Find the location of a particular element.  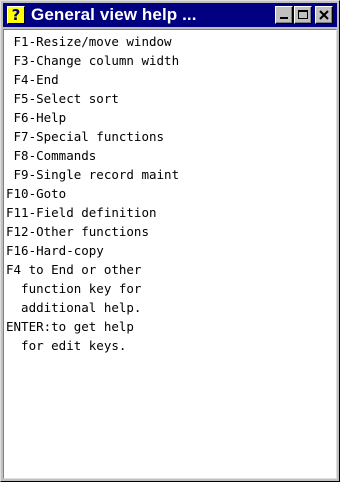

help-line: function key for is located at coordinates (74, 288).